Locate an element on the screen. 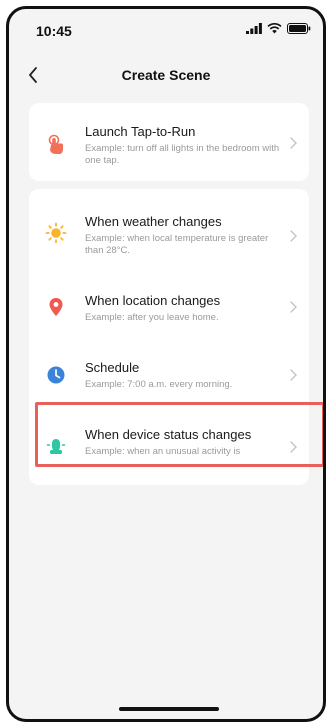 This screenshot has height=725, width=334. page-title: Create Scene is located at coordinates (166, 75).